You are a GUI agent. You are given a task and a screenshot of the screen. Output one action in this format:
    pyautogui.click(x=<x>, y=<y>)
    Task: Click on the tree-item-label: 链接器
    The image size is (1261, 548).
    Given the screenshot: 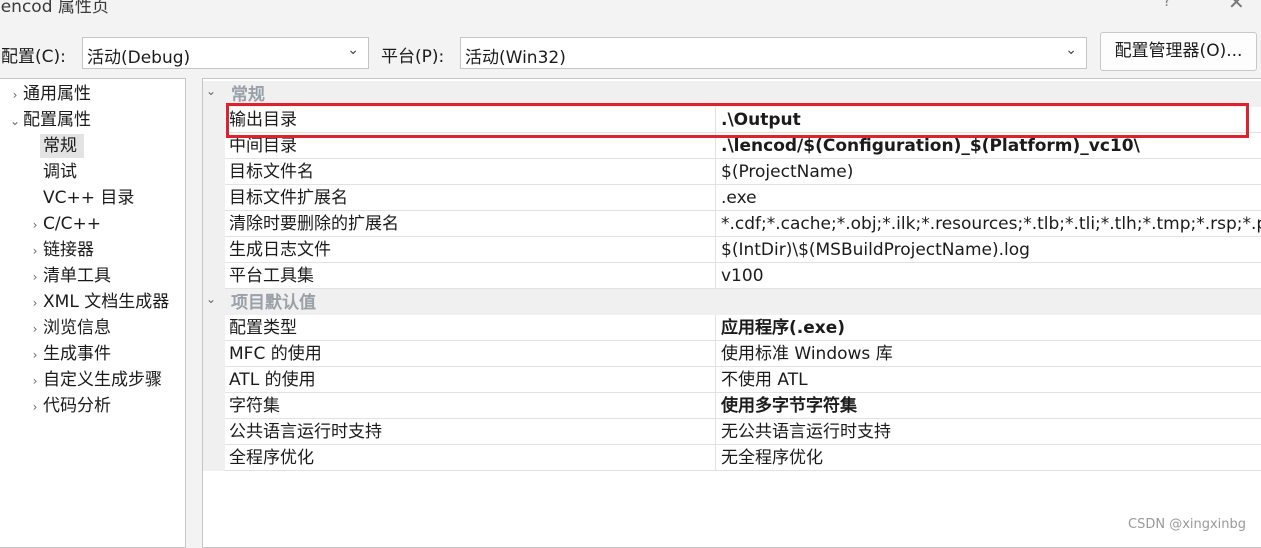 What is the action you would take?
    pyautogui.click(x=68, y=250)
    